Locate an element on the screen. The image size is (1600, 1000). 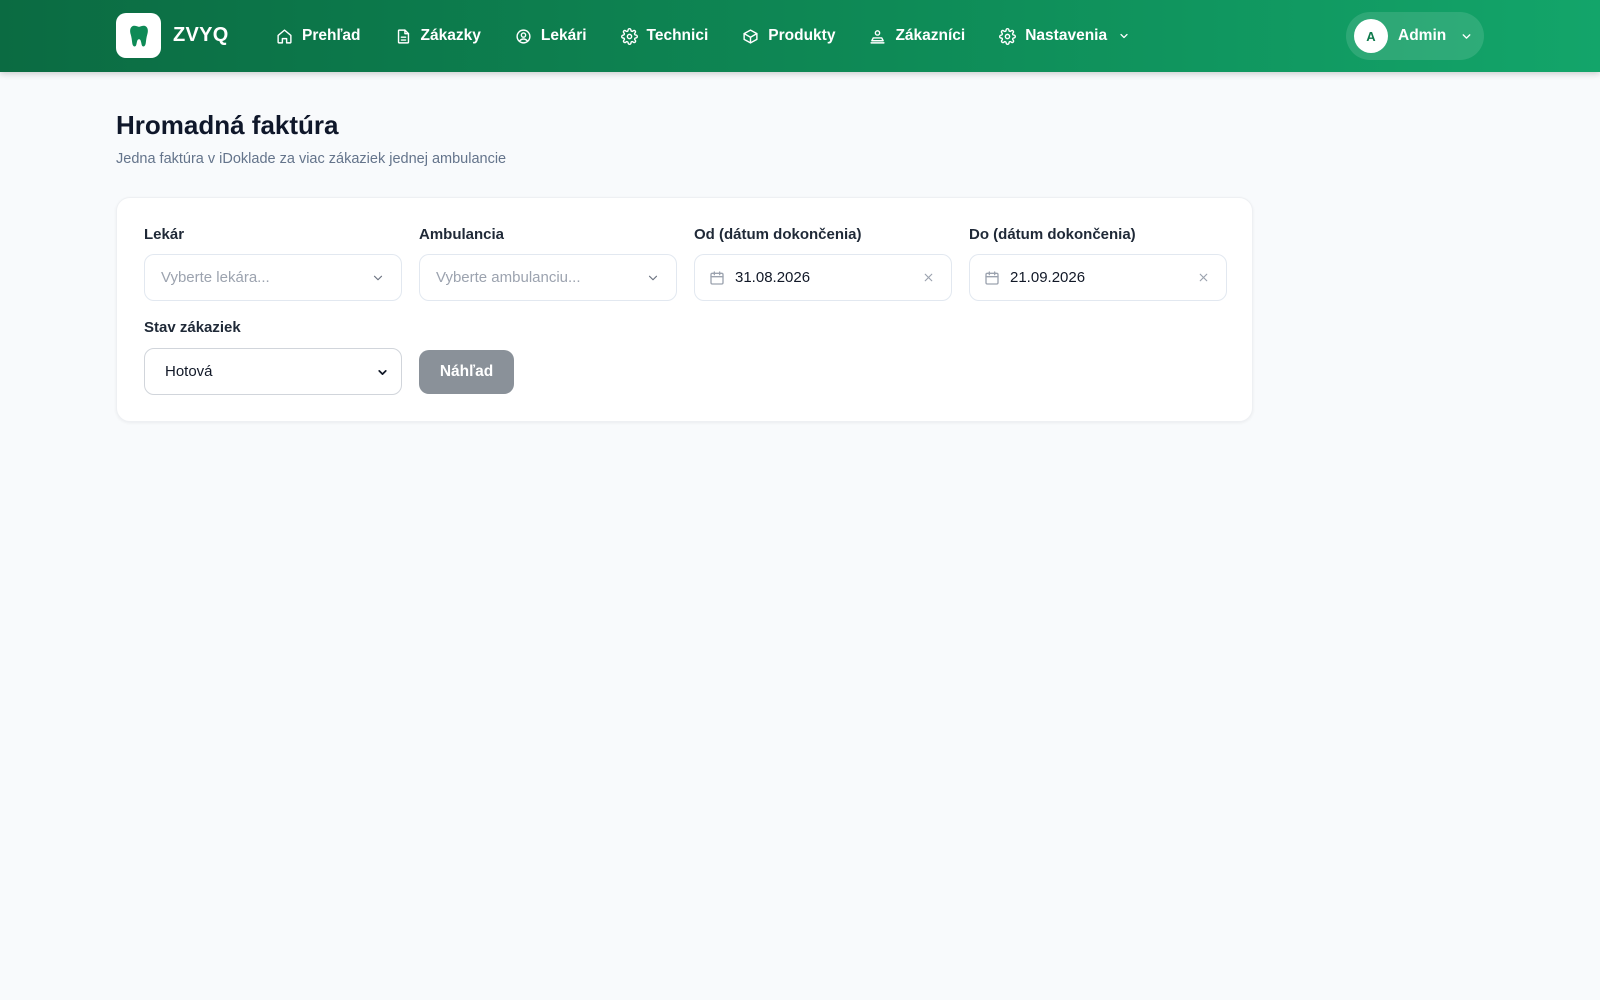
brand: ZVYQ is located at coordinates (172, 35).